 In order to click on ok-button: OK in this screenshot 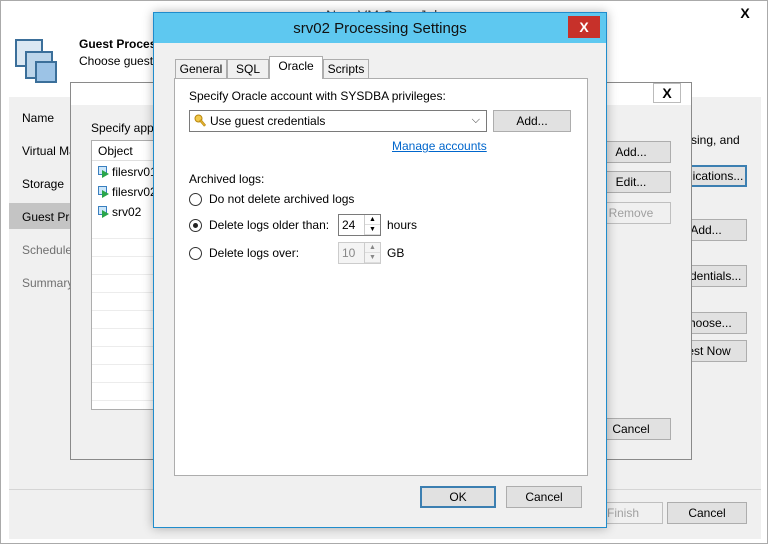, I will do `click(458, 497)`.